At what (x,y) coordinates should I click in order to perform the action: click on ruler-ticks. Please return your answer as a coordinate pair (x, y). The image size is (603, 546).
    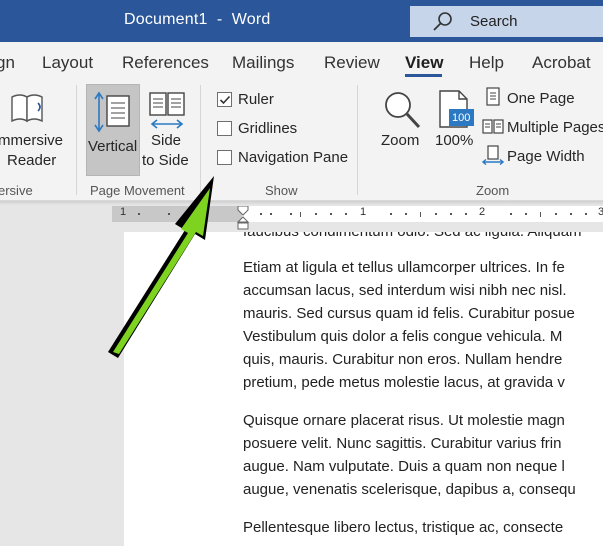
    Looking at the image, I should click on (362, 218).